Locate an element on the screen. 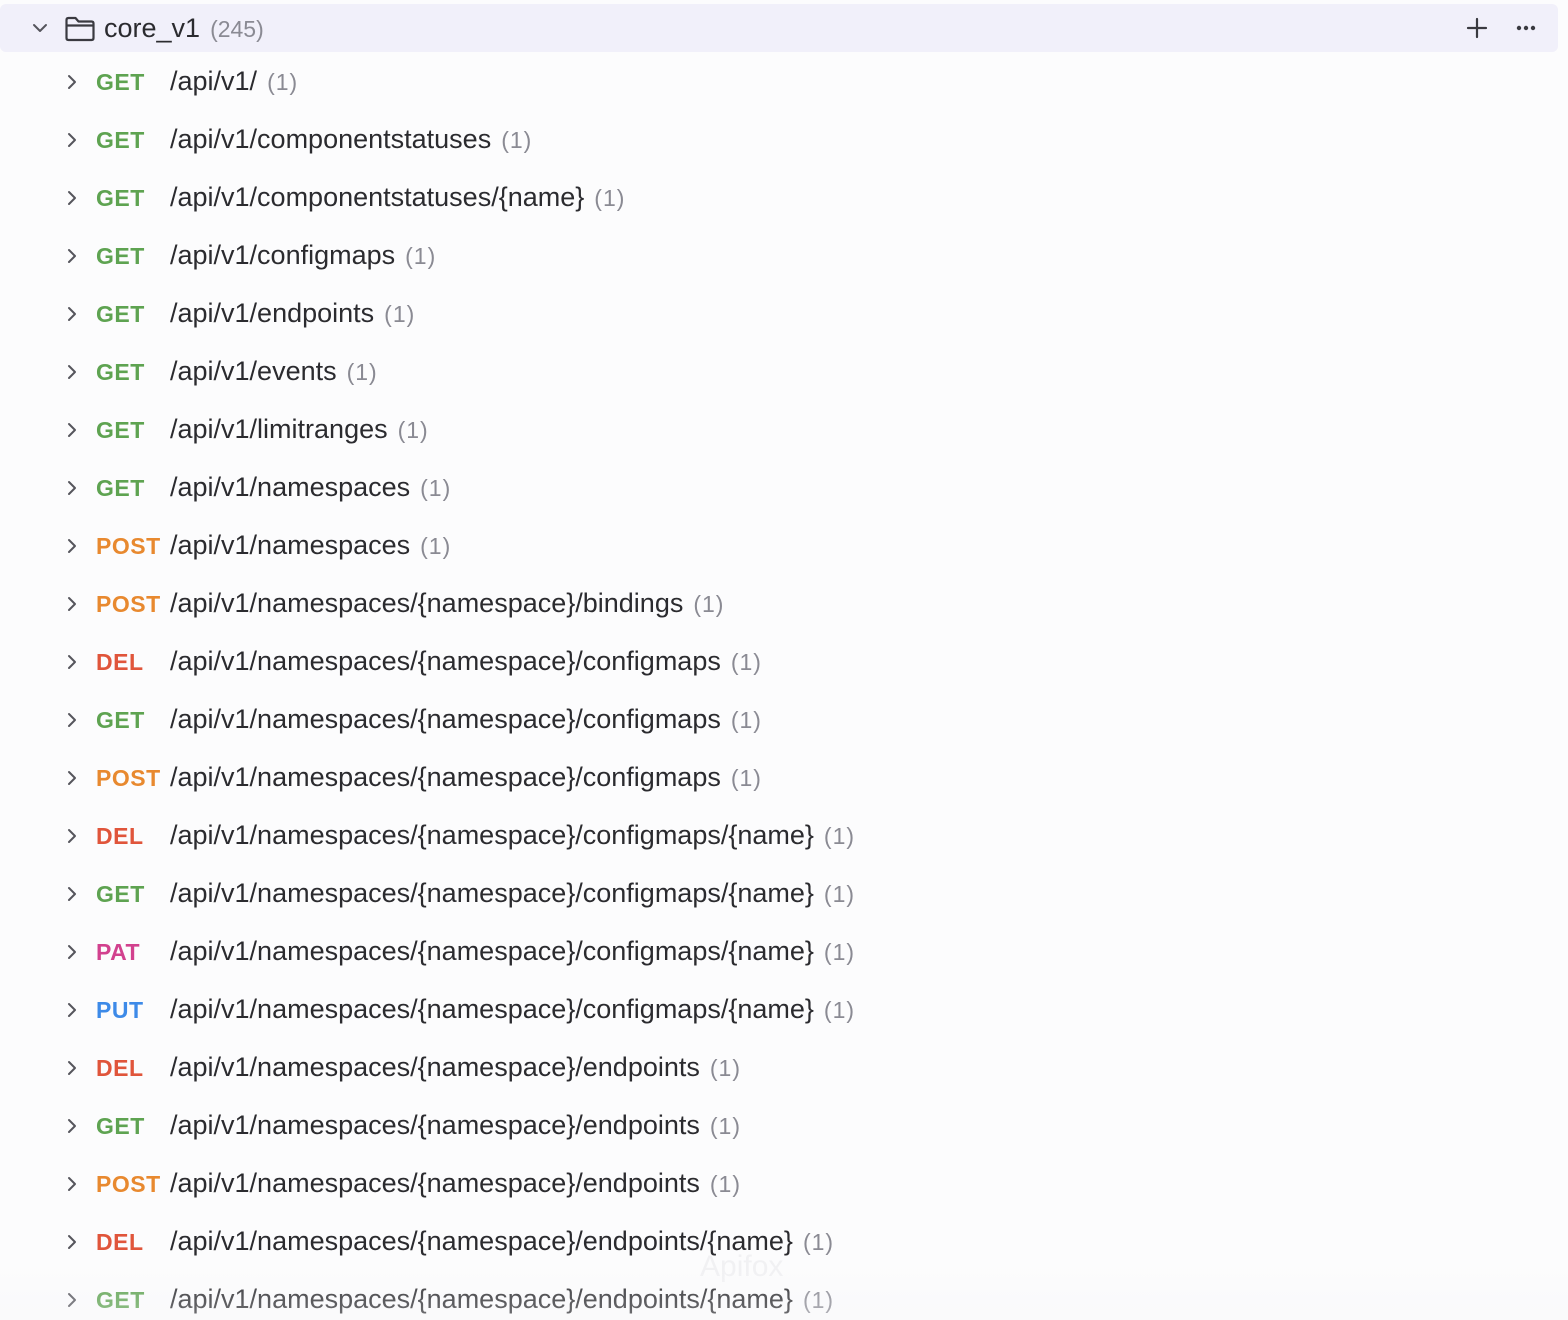  endpoint-path: /api/v1/componentstatuses is located at coordinates (331, 139).